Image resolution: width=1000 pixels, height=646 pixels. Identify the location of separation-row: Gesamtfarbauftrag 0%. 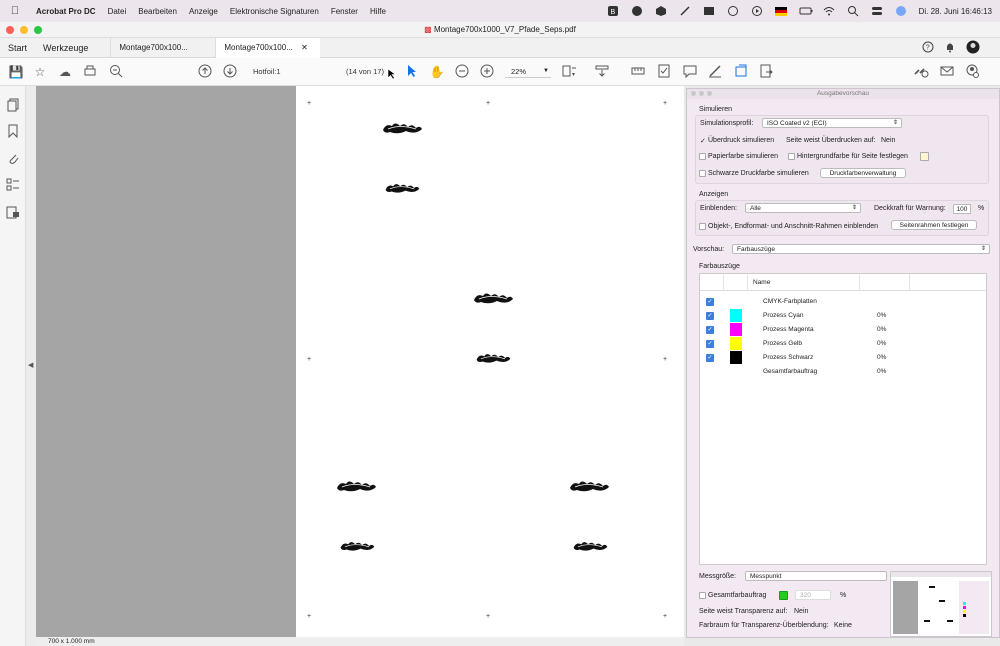
(843, 372).